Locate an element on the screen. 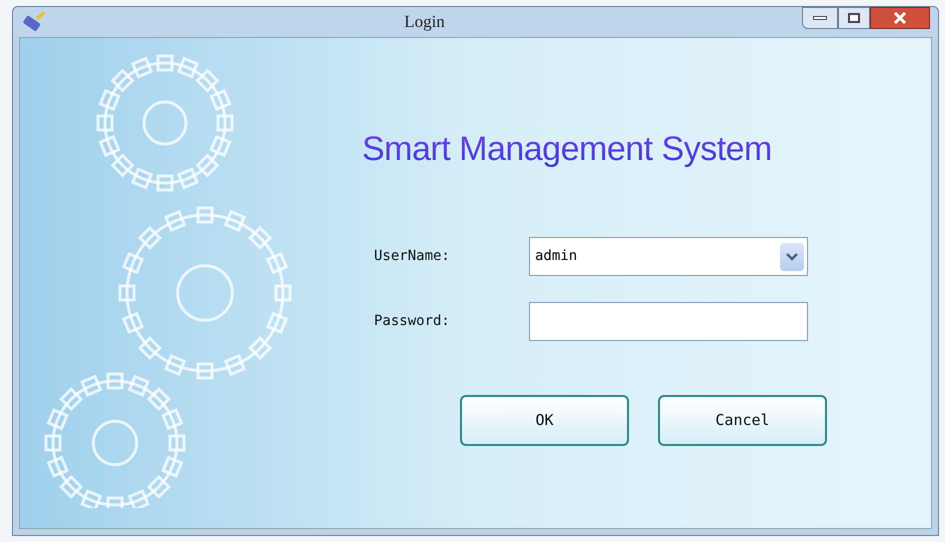  password-field is located at coordinates (668, 321).